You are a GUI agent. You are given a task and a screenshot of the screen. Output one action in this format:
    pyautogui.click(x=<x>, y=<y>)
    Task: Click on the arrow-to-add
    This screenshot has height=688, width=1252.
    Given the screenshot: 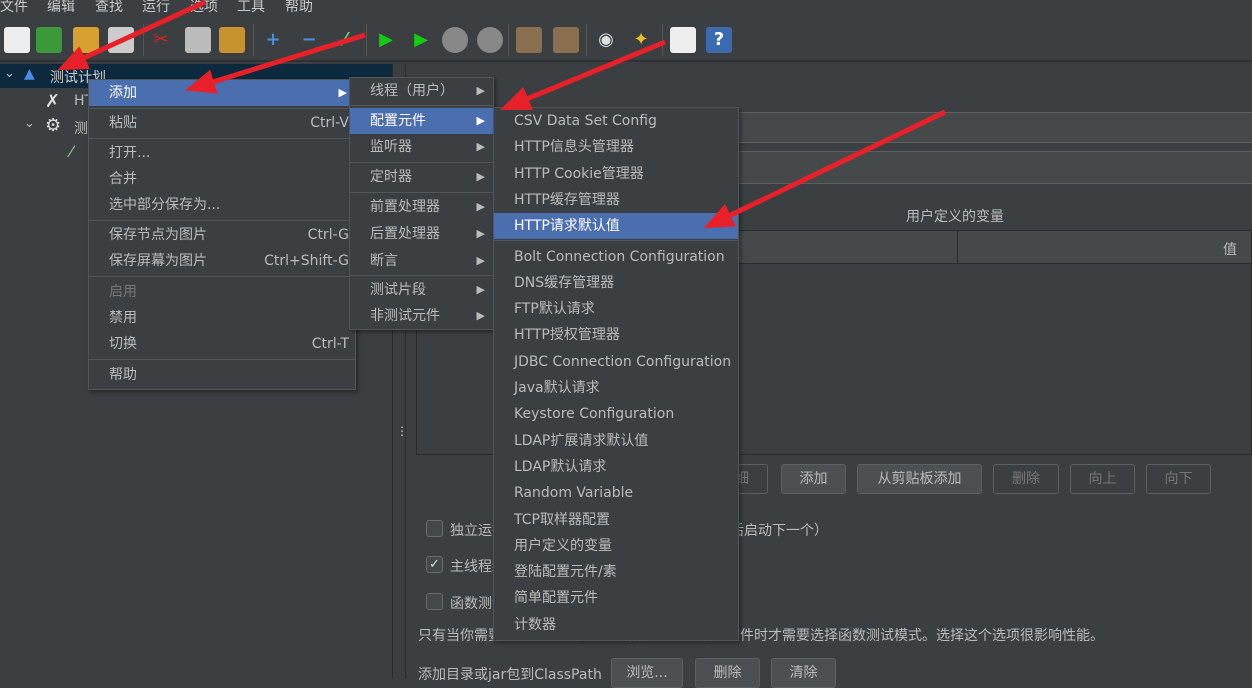 What is the action you would take?
    pyautogui.click(x=275, y=63)
    